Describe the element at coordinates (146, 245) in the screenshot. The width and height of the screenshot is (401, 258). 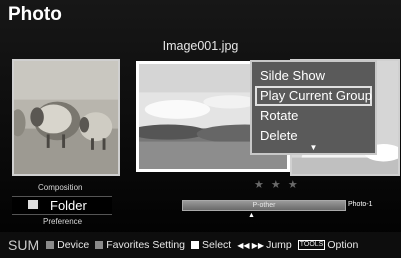
I see `favorites-setting-label: Favorites Setting` at that location.